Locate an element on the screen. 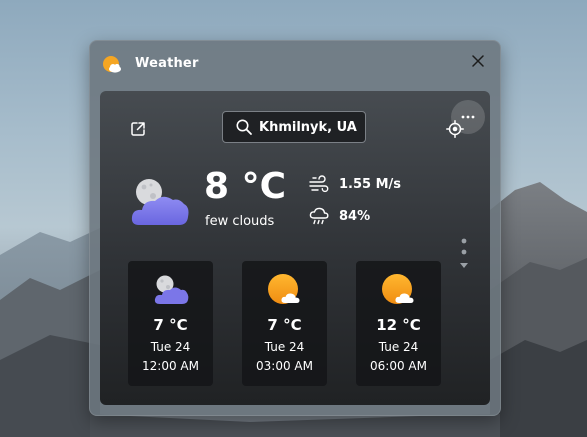 The width and height of the screenshot is (587, 437). forecast-time: 03:00 AM is located at coordinates (284, 366).